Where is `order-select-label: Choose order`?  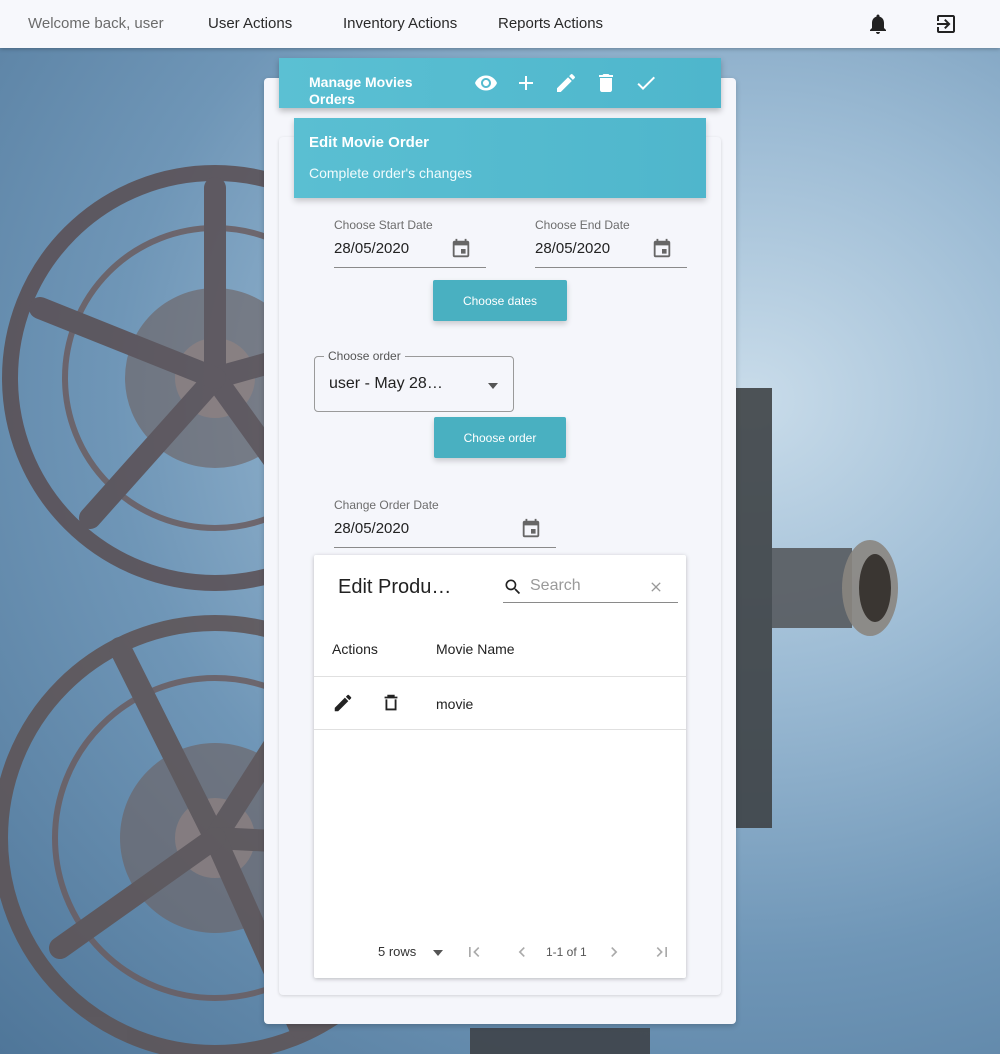 order-select-label: Choose order is located at coordinates (364, 356).